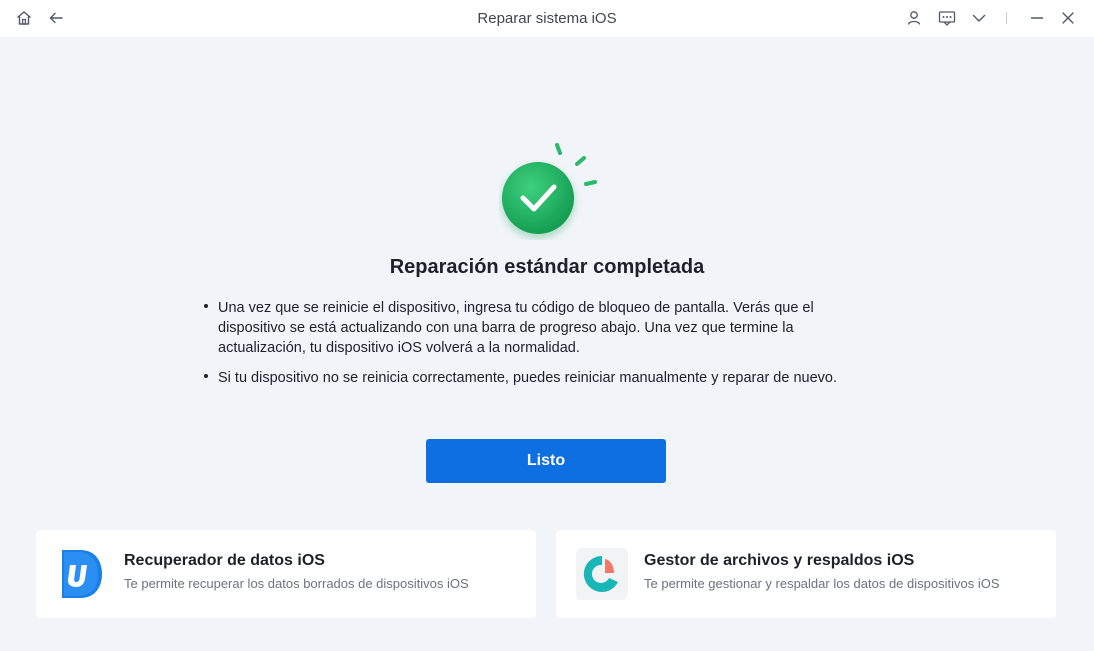  I want to click on feedback-icon, so click(947, 18).